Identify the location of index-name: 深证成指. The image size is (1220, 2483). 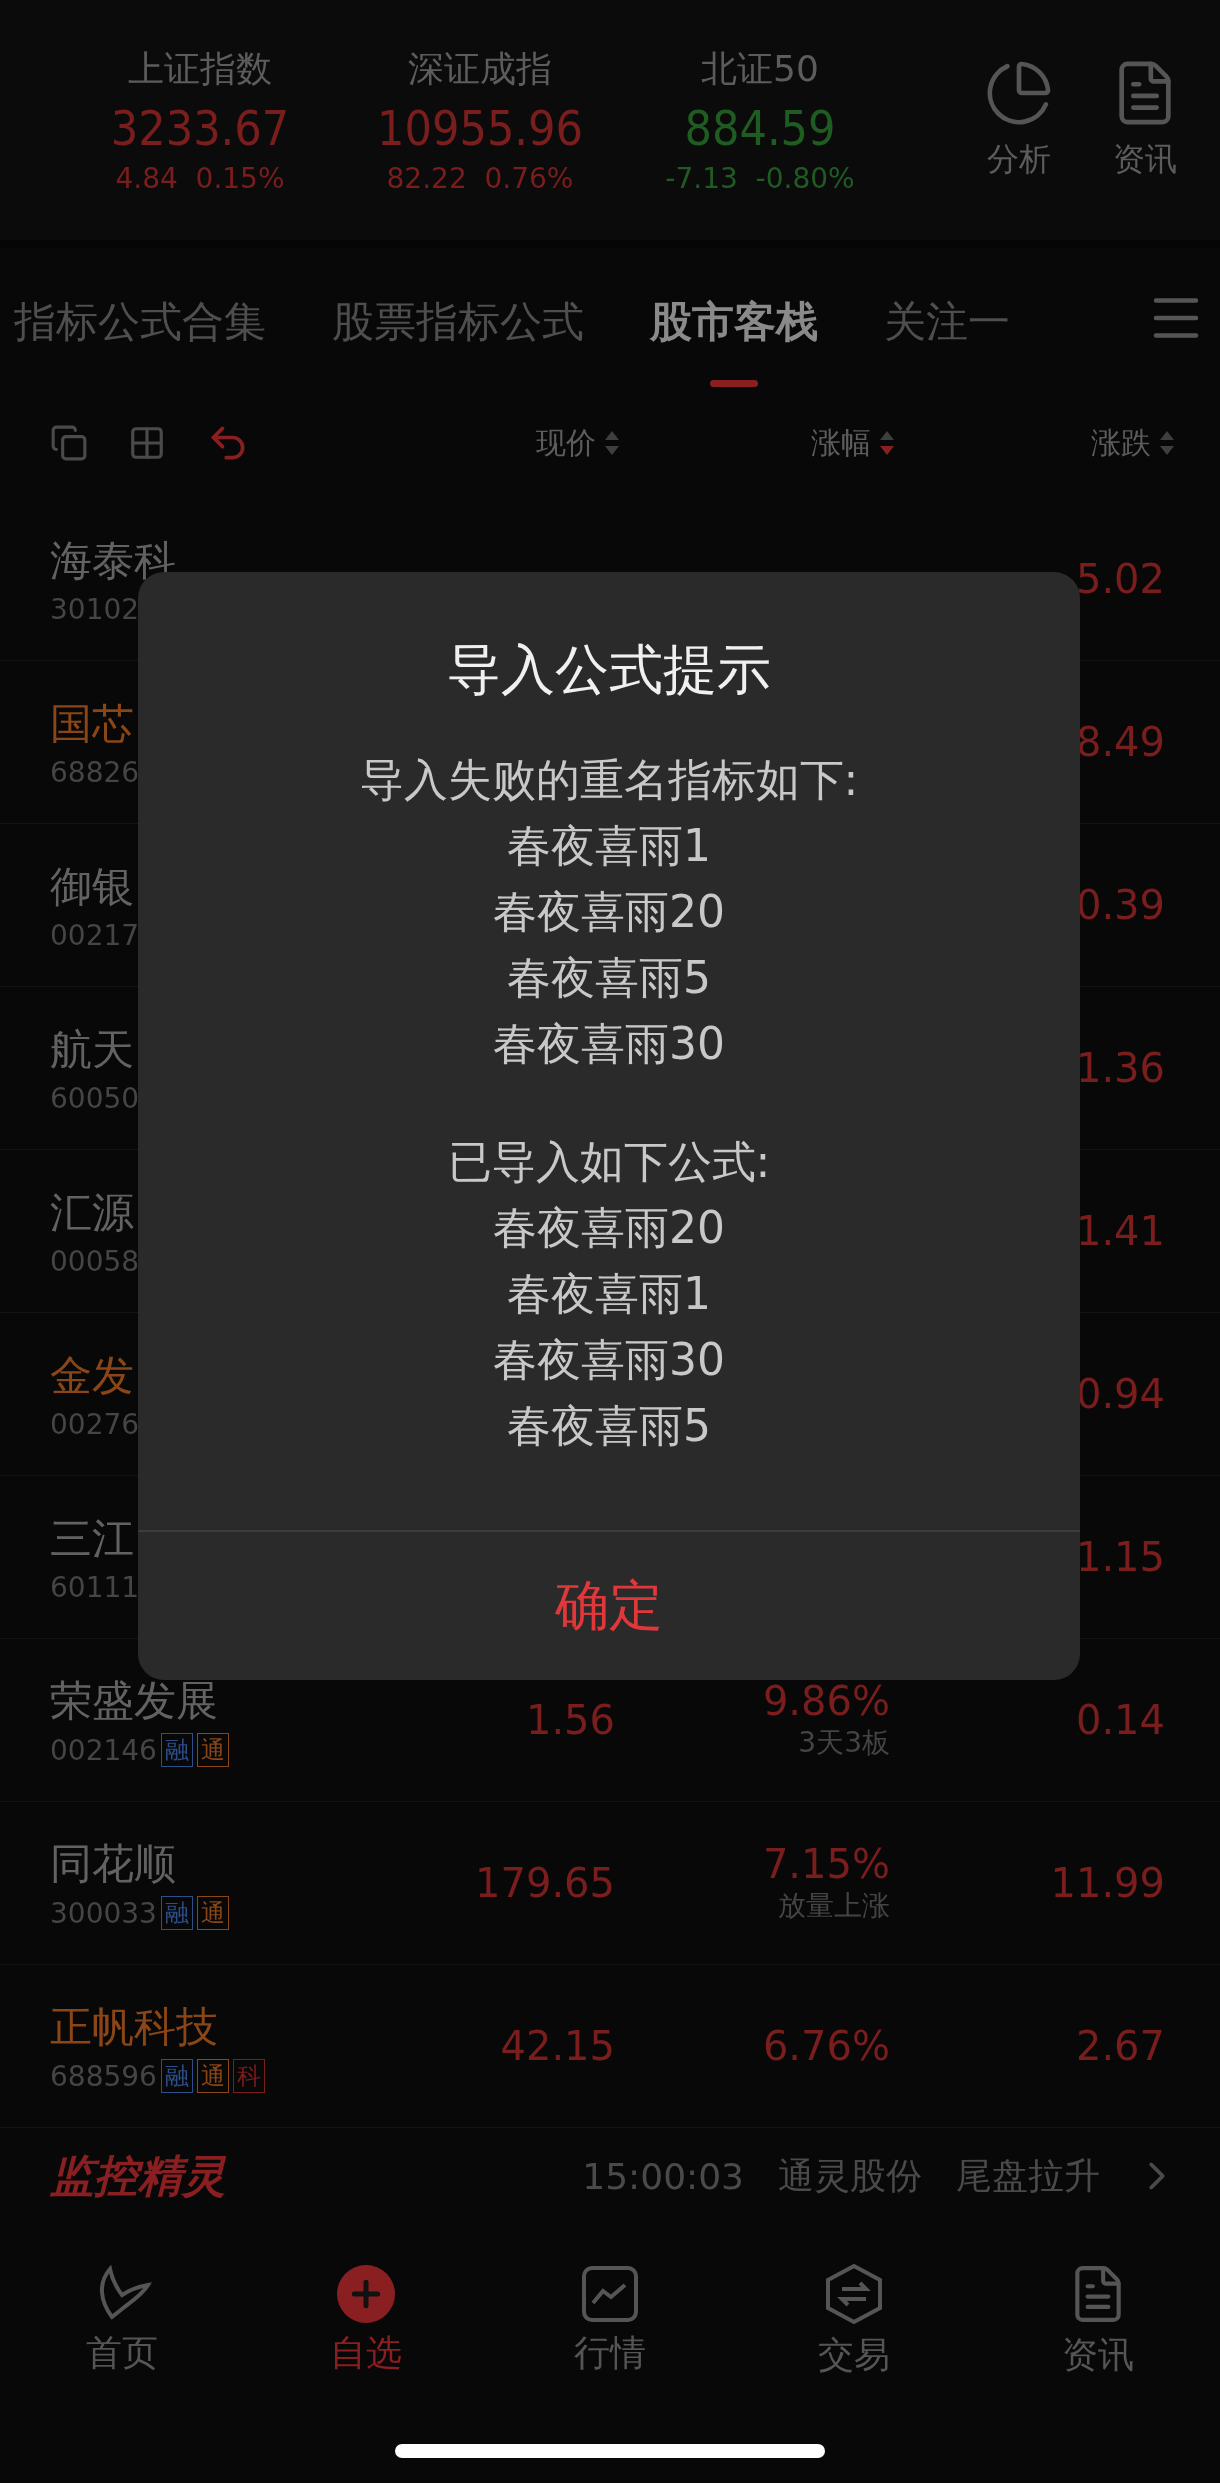
(480, 69).